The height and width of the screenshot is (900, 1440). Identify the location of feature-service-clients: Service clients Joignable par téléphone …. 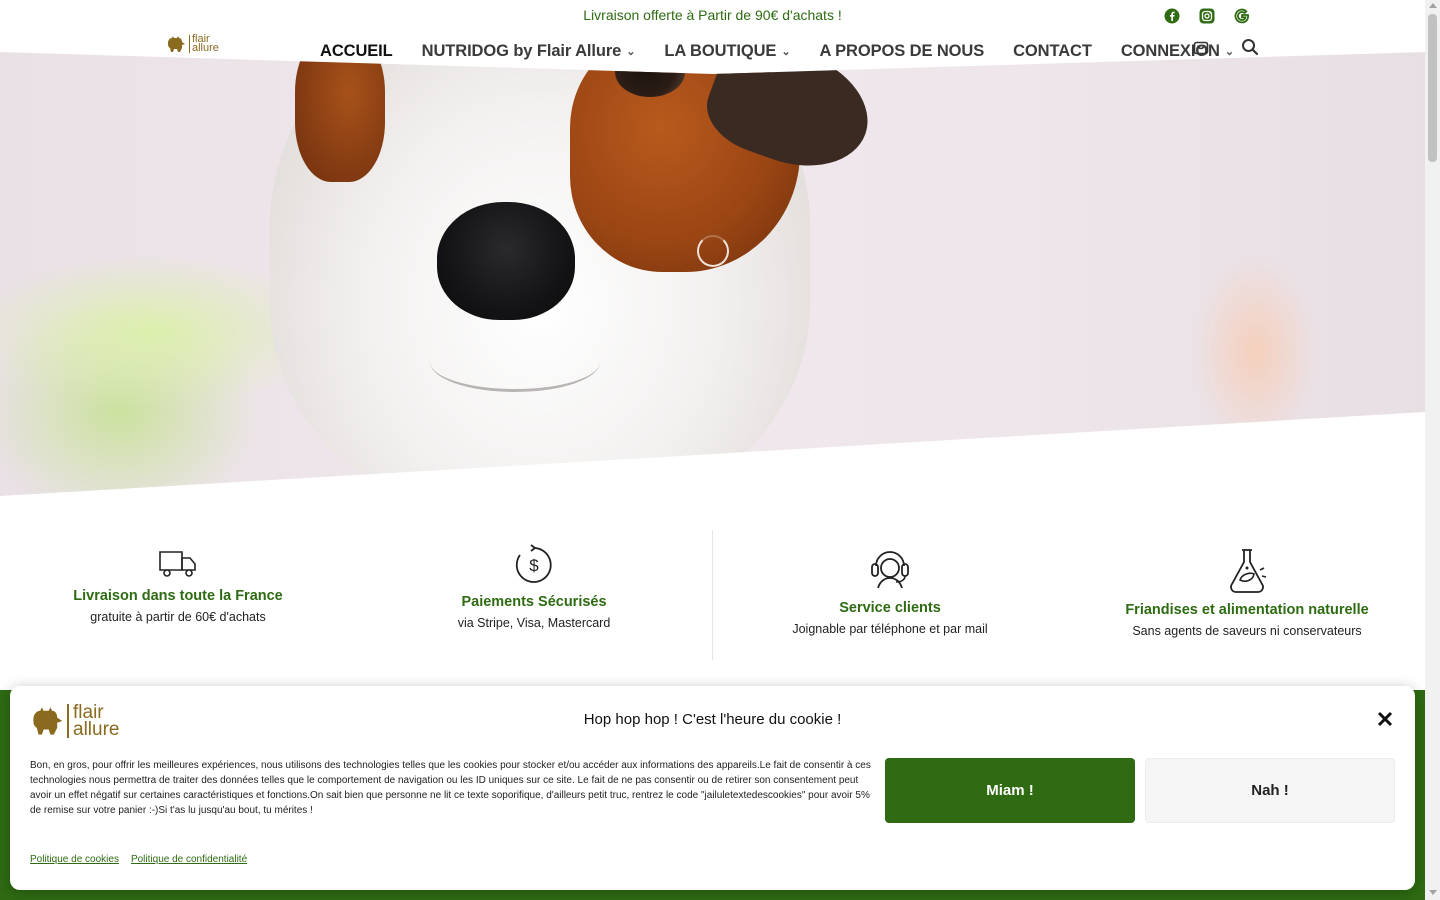
(890, 590).